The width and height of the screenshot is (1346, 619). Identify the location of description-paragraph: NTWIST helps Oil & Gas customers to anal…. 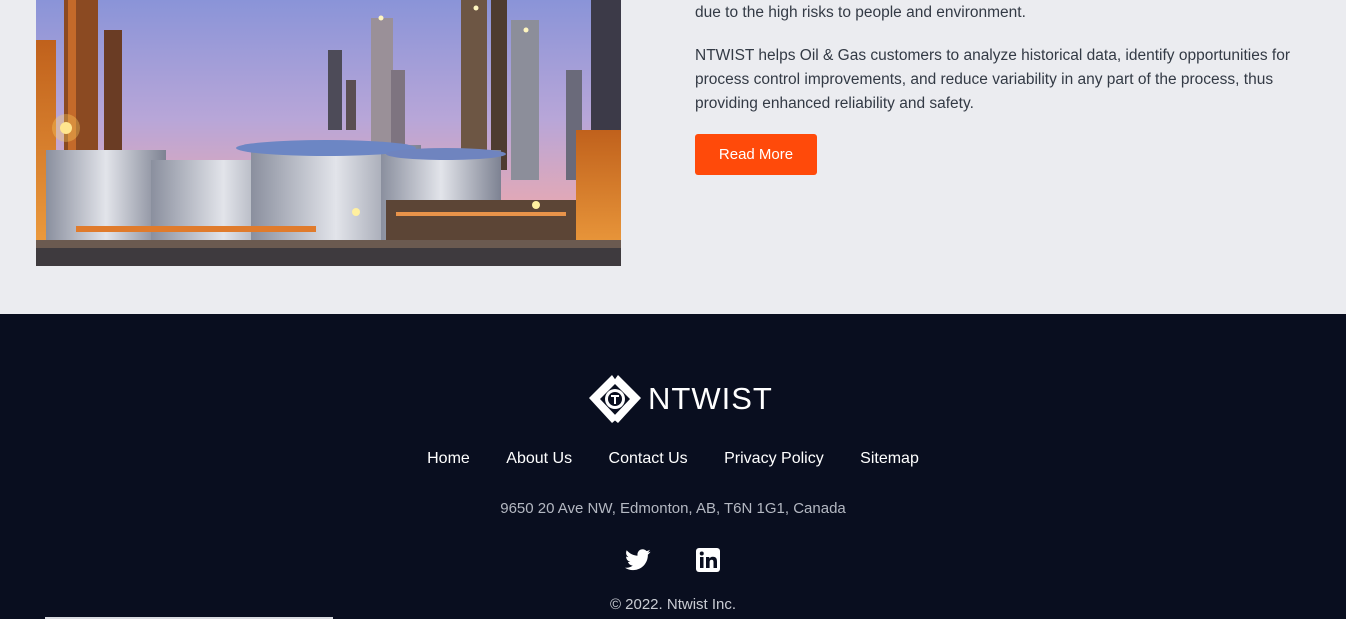
(992, 79).